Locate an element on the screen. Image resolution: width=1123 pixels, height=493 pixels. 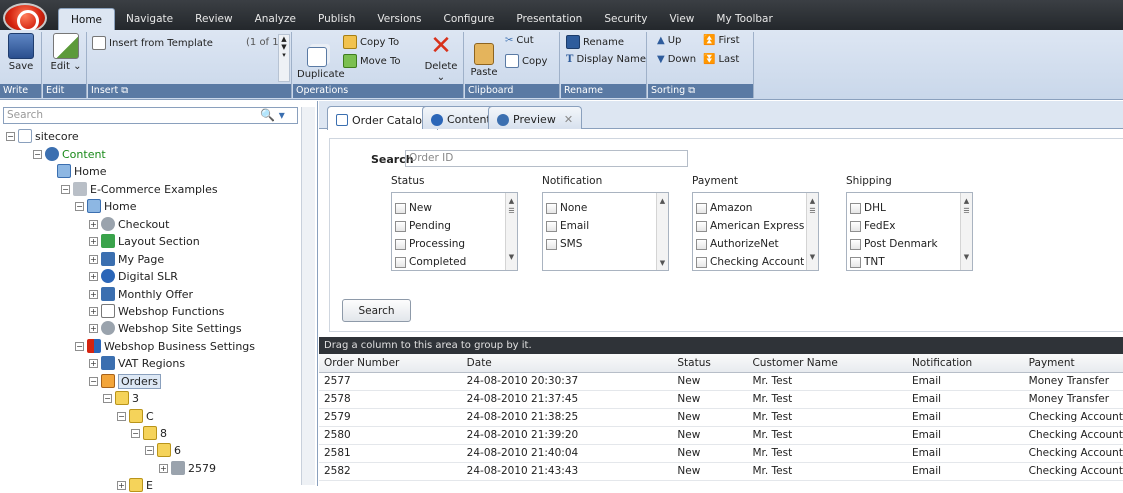
tree-node-content: − Content is located at coordinates (69, 154).